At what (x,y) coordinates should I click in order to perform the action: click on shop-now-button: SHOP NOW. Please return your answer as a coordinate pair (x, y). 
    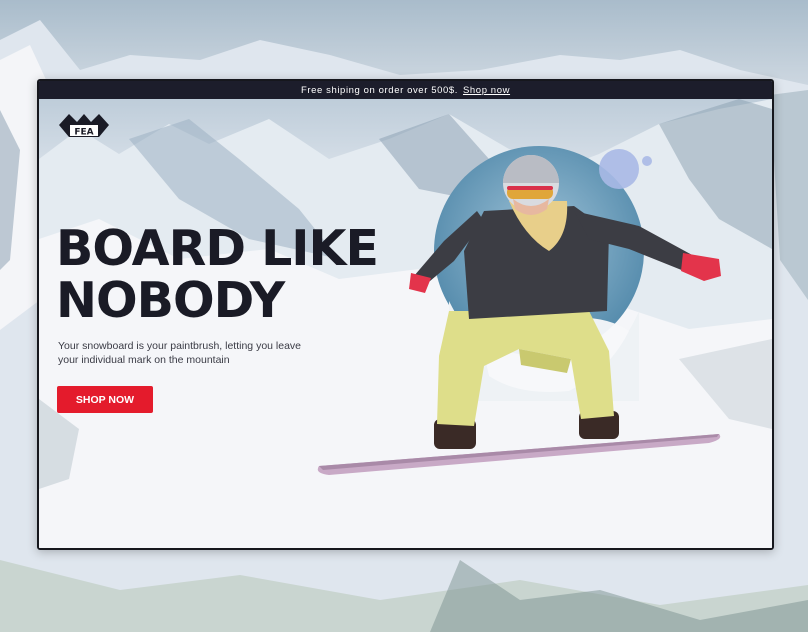
    Looking at the image, I should click on (105, 399).